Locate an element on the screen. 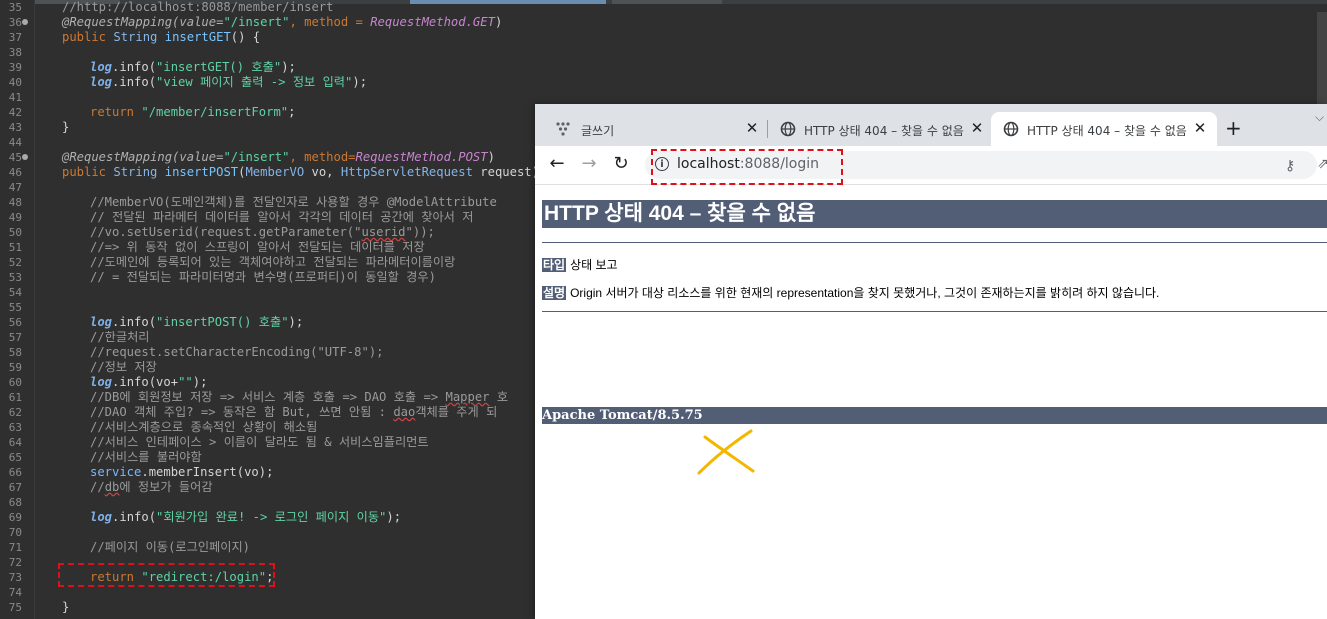 Image resolution: width=1327 pixels, height=619 pixels. code-text: , method = is located at coordinates (330, 22).